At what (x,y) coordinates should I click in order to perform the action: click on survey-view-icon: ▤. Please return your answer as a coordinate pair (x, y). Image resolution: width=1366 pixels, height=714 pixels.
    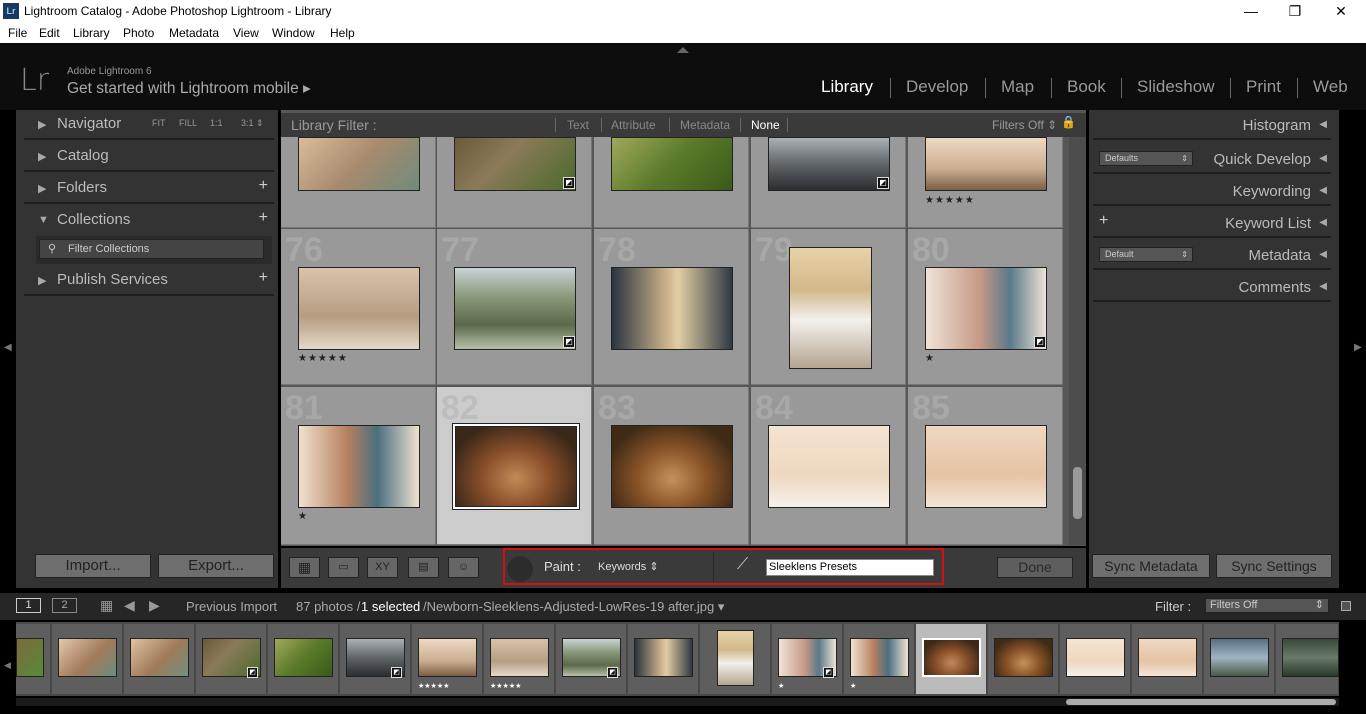
    Looking at the image, I should click on (423, 567).